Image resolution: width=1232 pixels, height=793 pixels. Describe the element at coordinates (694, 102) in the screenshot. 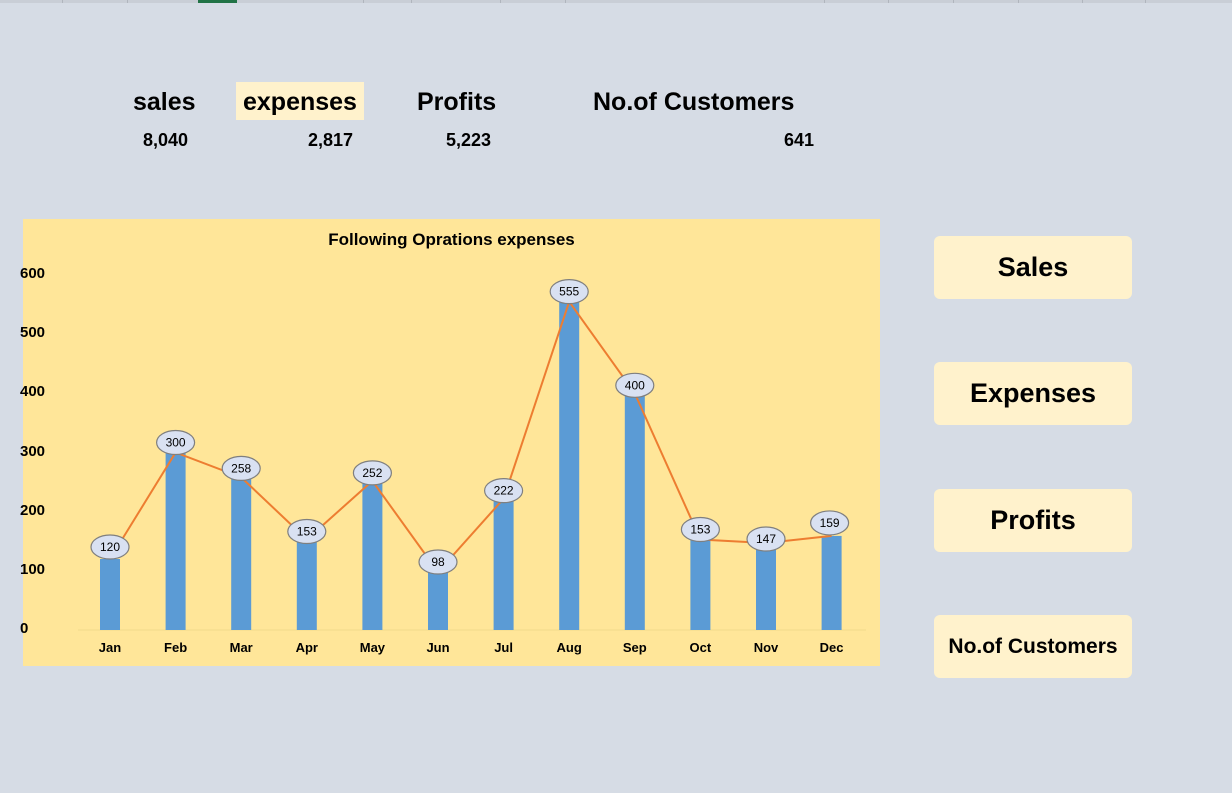

I see `kpi-customers-label: No.of Customers` at that location.